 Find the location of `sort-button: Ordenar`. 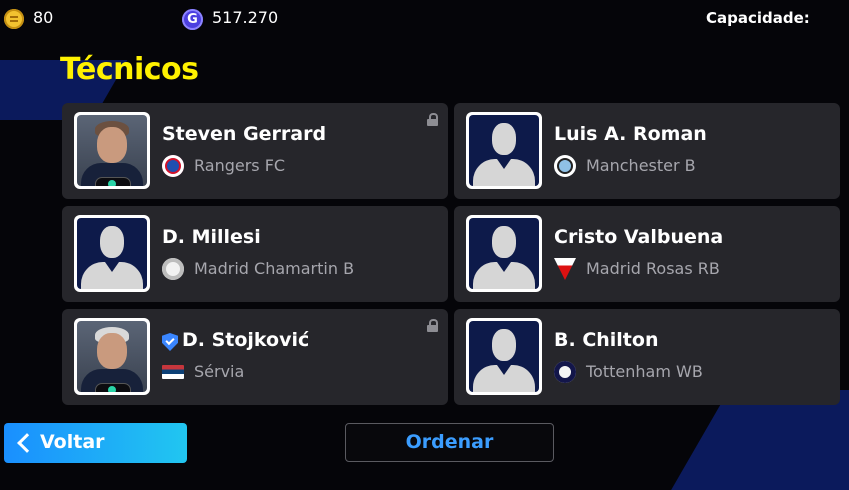

sort-button: Ordenar is located at coordinates (449, 442).